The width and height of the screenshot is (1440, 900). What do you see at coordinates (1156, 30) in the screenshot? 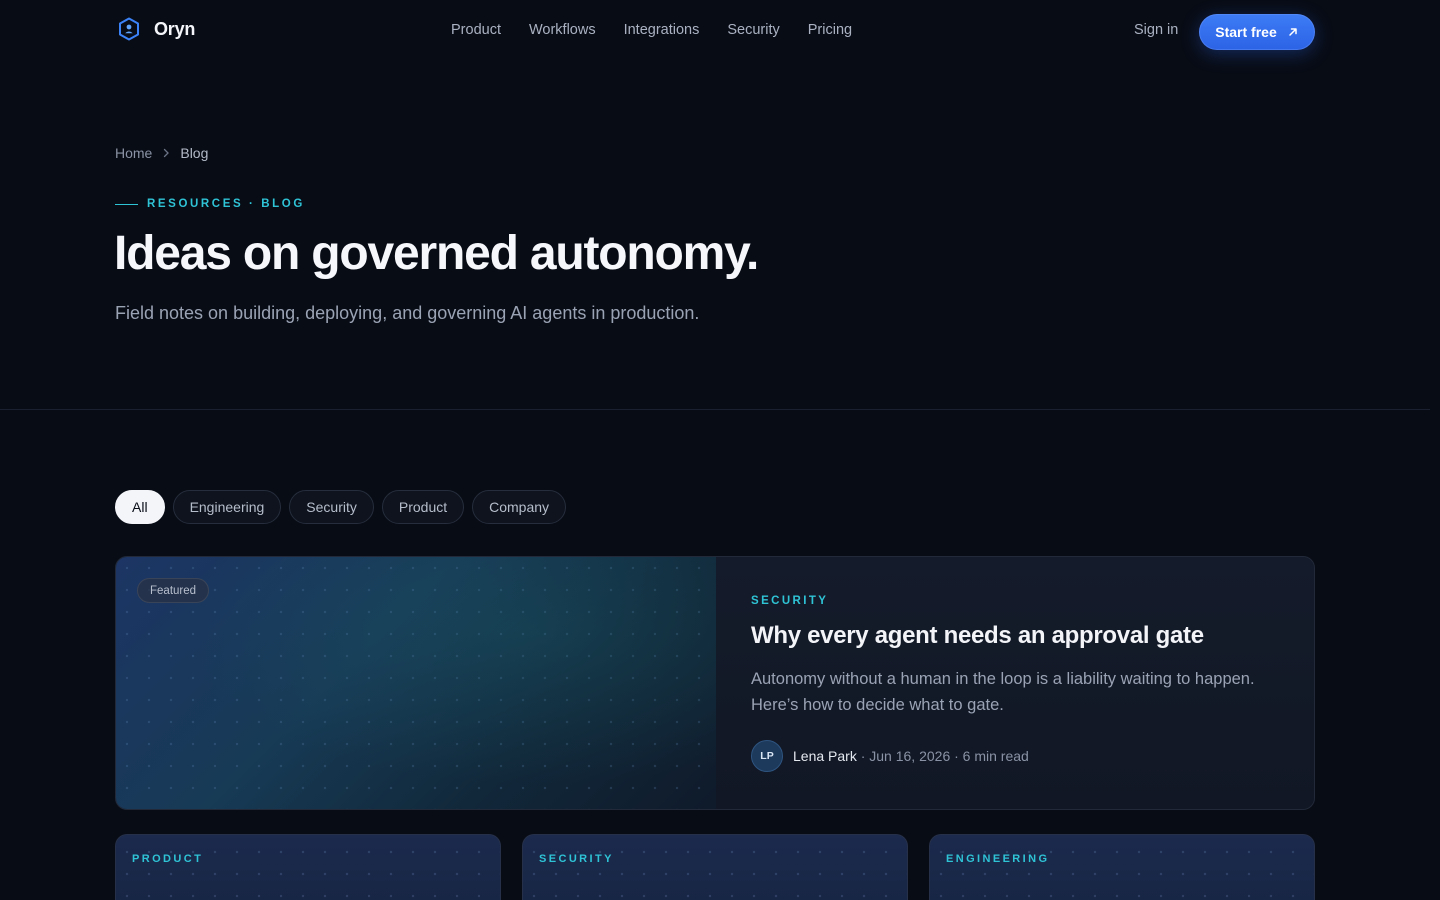
I see `sign-in-link: Sign in` at bounding box center [1156, 30].